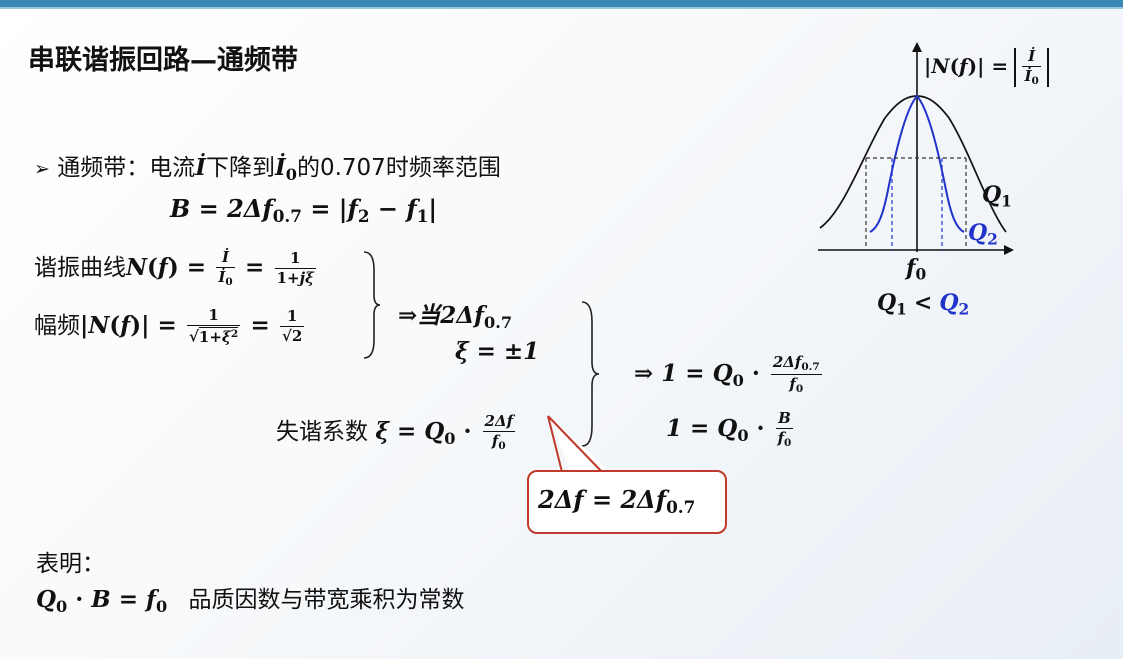 The image size is (1123, 659). I want to click on result-line-1: ⇒ 1 = Q0 · 2Δf0.7 f0, so click(728, 374).